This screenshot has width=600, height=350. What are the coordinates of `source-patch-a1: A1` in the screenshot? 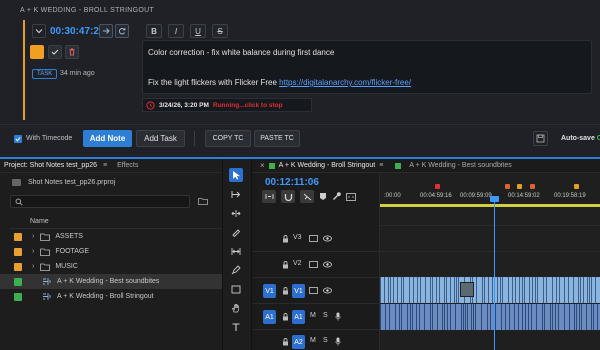 It's located at (269, 317).